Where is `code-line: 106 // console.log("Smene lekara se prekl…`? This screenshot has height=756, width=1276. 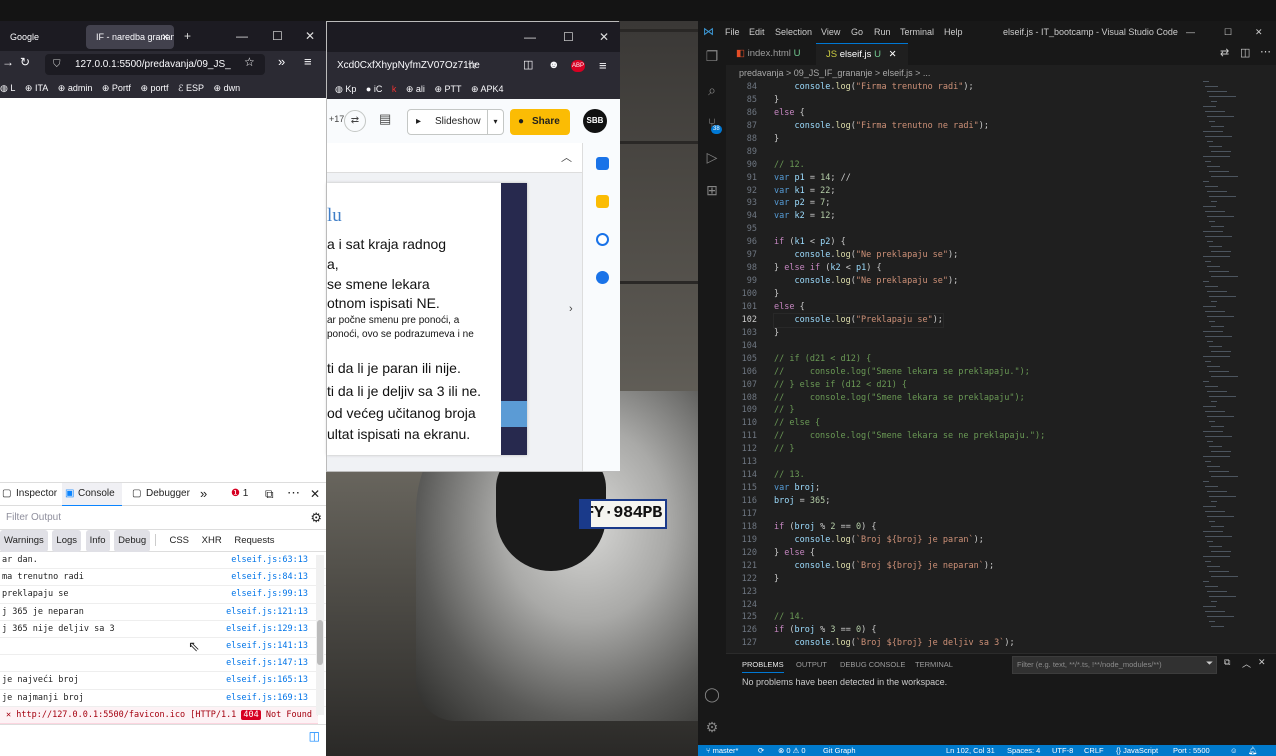
code-line: 106 // console.log("Smene lekara se prekl… is located at coordinates (1001, 372).